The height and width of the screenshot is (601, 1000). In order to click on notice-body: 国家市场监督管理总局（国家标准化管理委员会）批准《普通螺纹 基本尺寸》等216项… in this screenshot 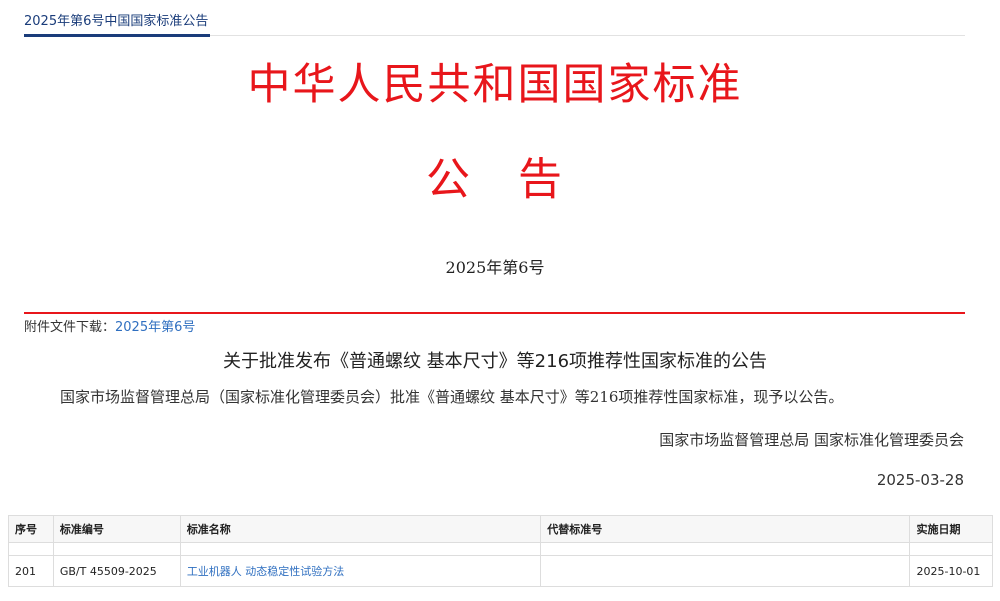, I will do `click(452, 397)`.